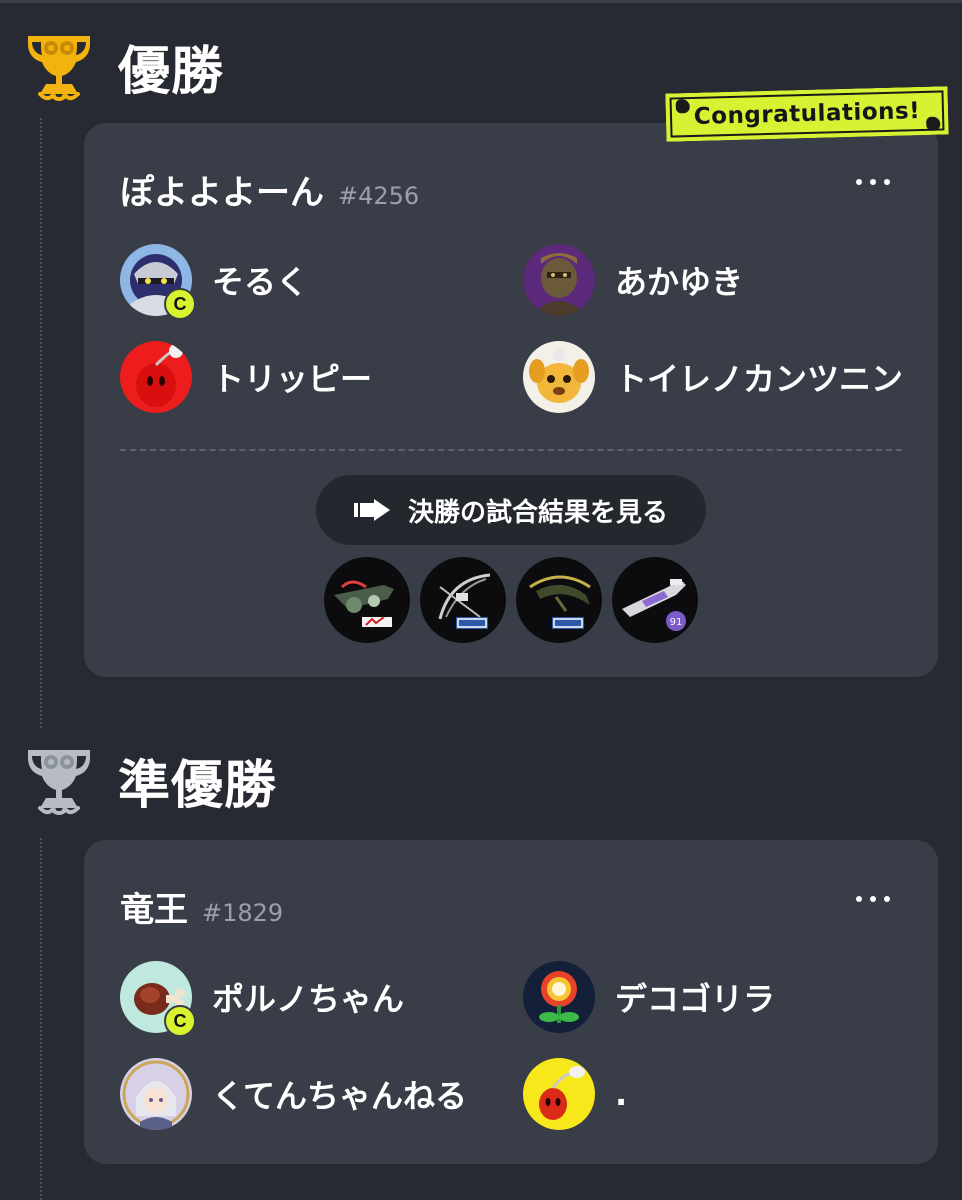  Describe the element at coordinates (367, 600) in the screenshot. I see `weapon-1-icon` at that location.